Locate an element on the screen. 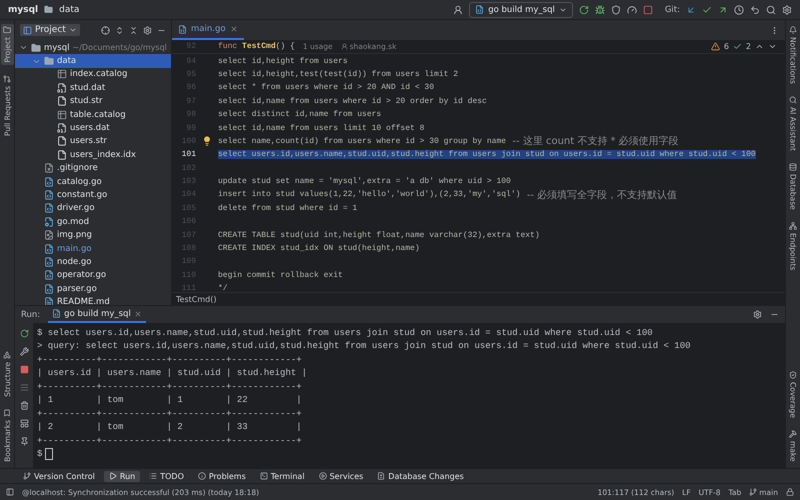  item-name: main.go is located at coordinates (74, 249).